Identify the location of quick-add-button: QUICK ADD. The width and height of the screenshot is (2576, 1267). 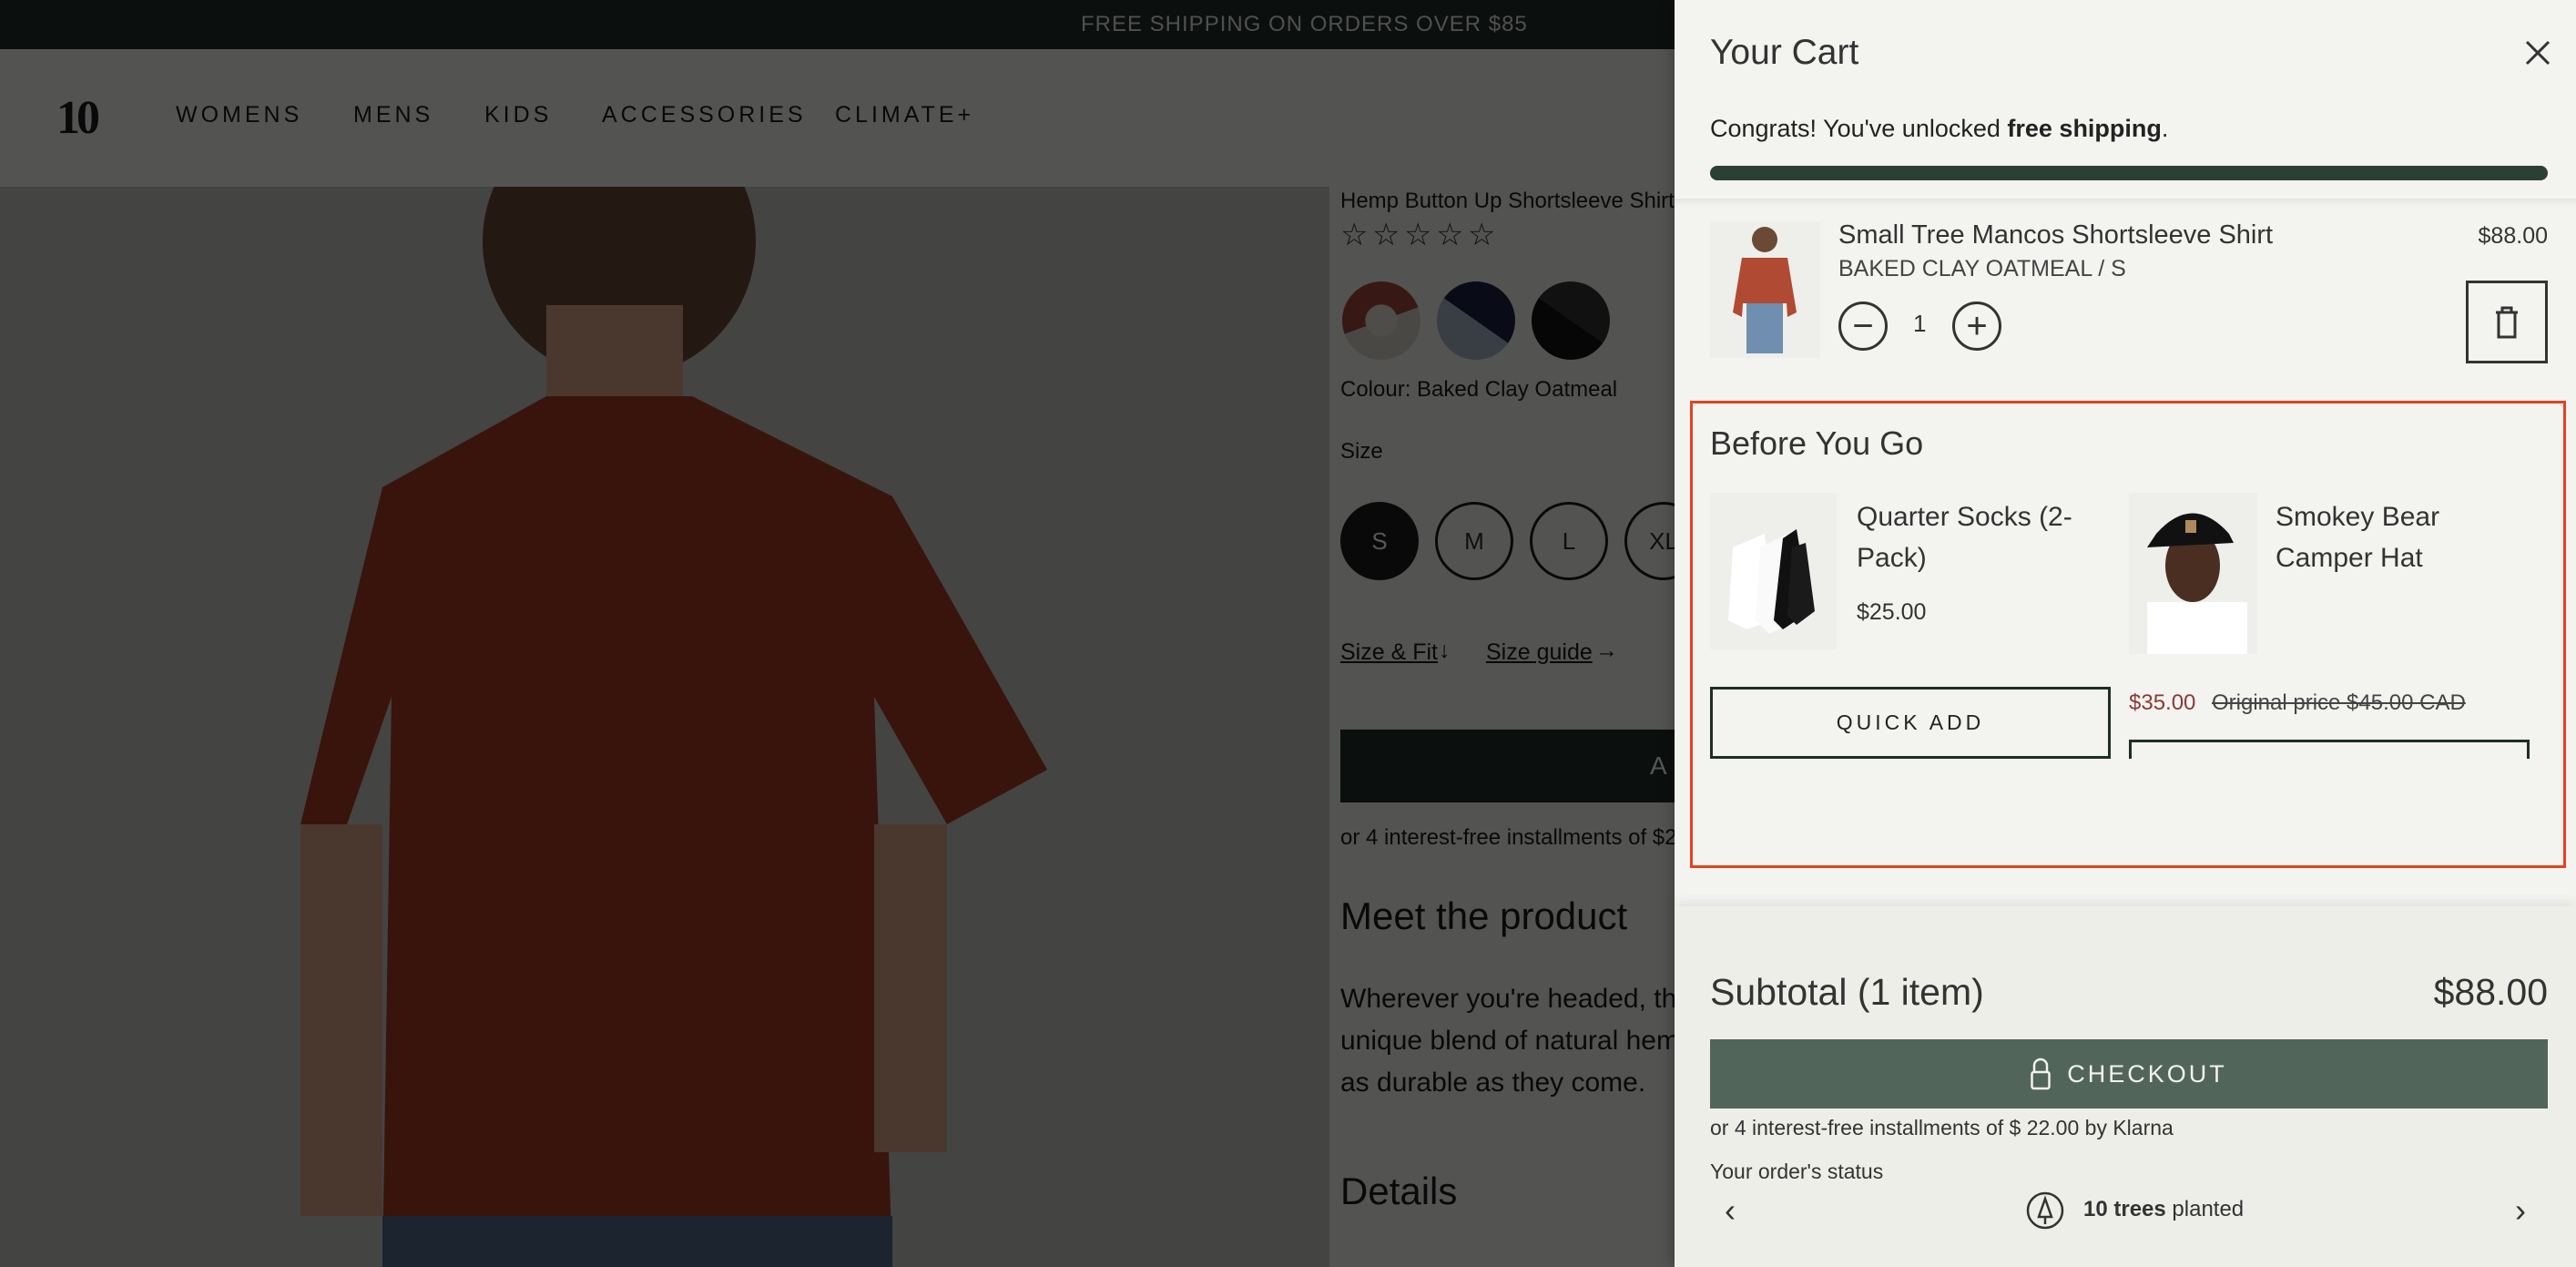
(1911, 723).